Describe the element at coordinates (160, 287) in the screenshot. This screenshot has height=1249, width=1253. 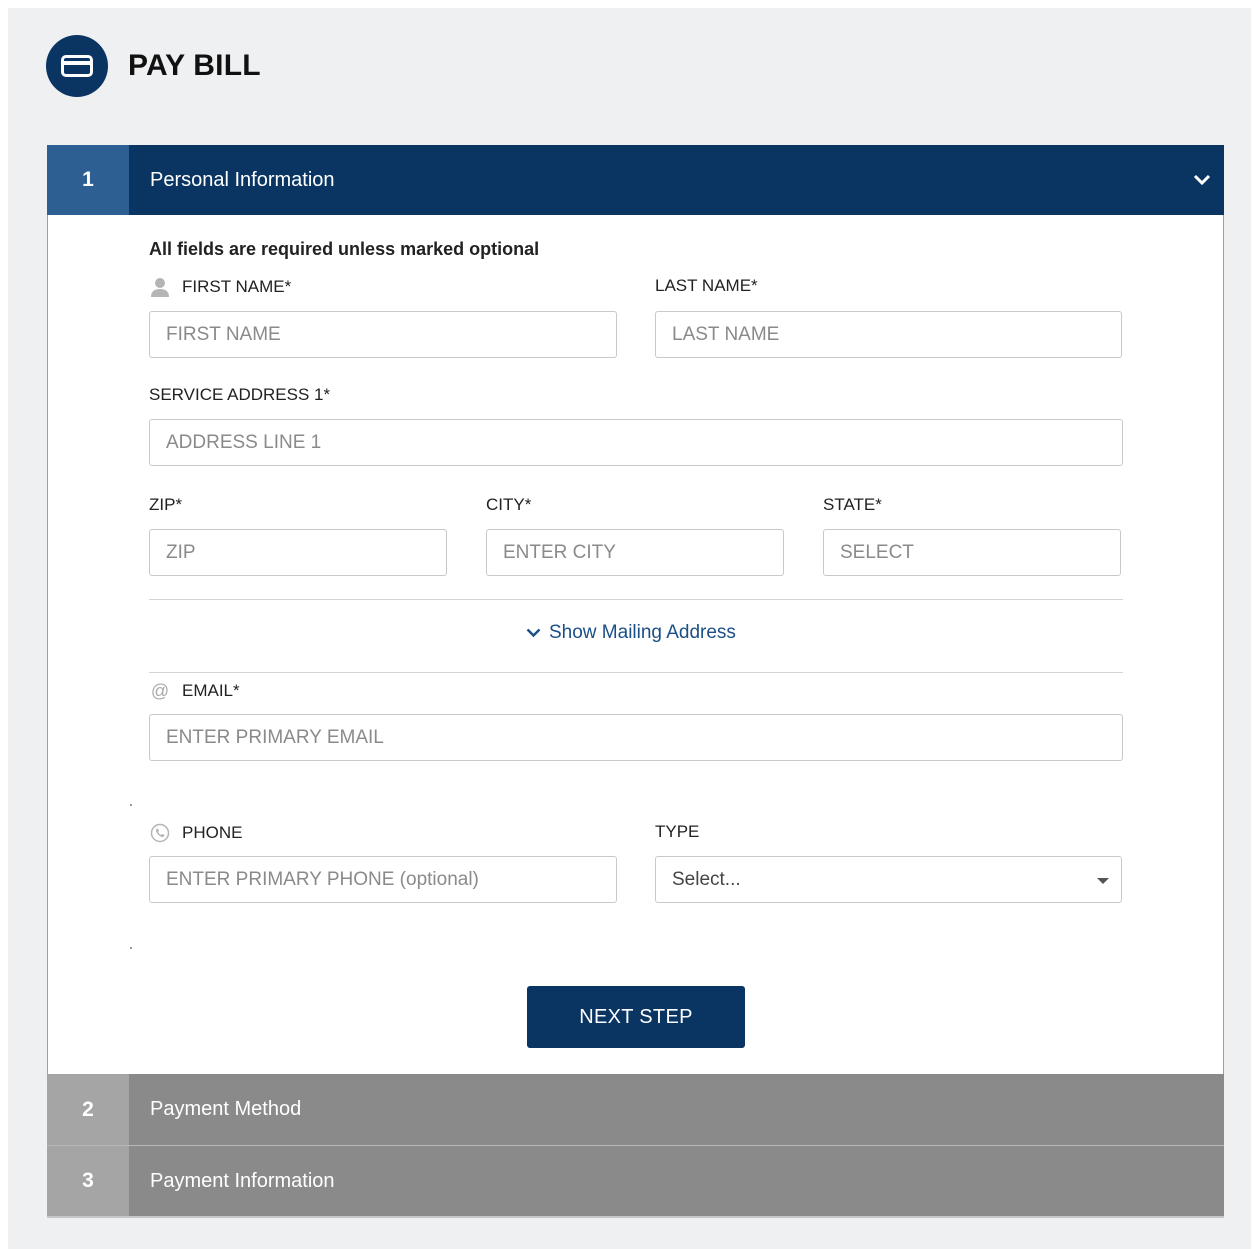
I see `user-icon` at that location.